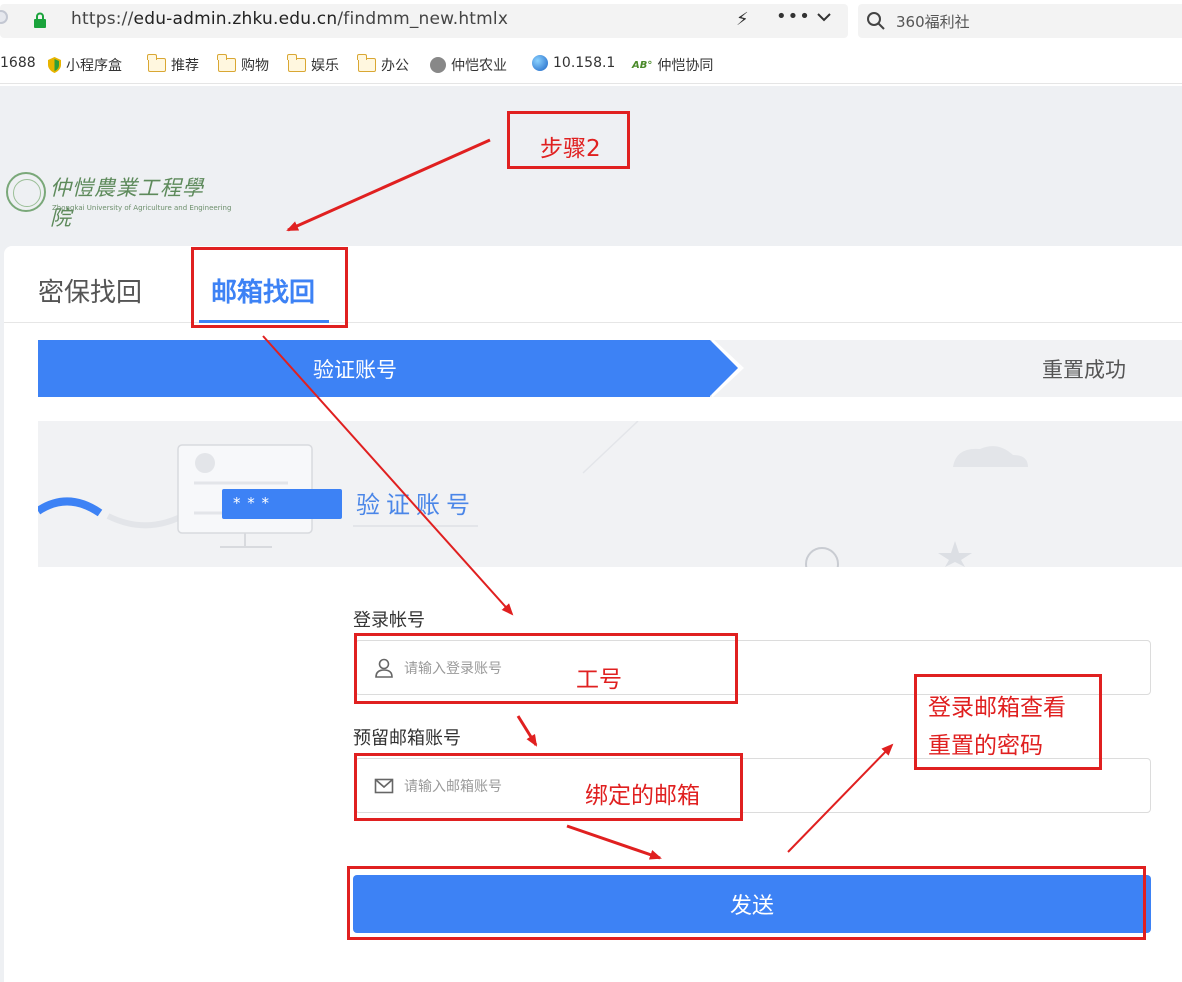 The height and width of the screenshot is (982, 1182). Describe the element at coordinates (383, 64) in the screenshot. I see `bookmark-folder-office: 办公` at that location.